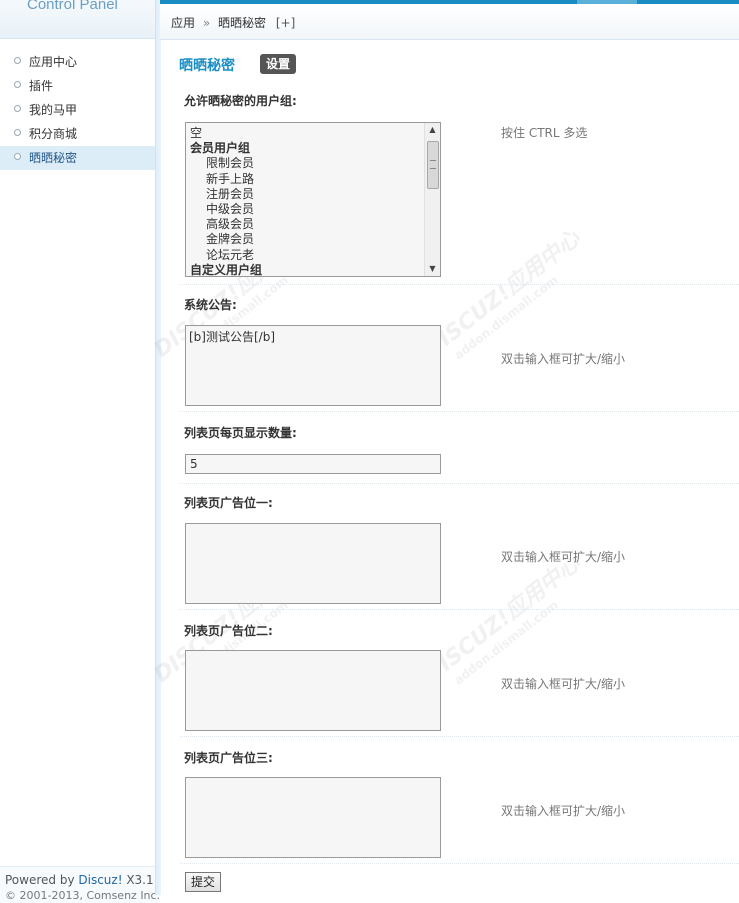 The width and height of the screenshot is (739, 903). I want to click on groups-tip: 按住 CTRL 多选, so click(544, 133).